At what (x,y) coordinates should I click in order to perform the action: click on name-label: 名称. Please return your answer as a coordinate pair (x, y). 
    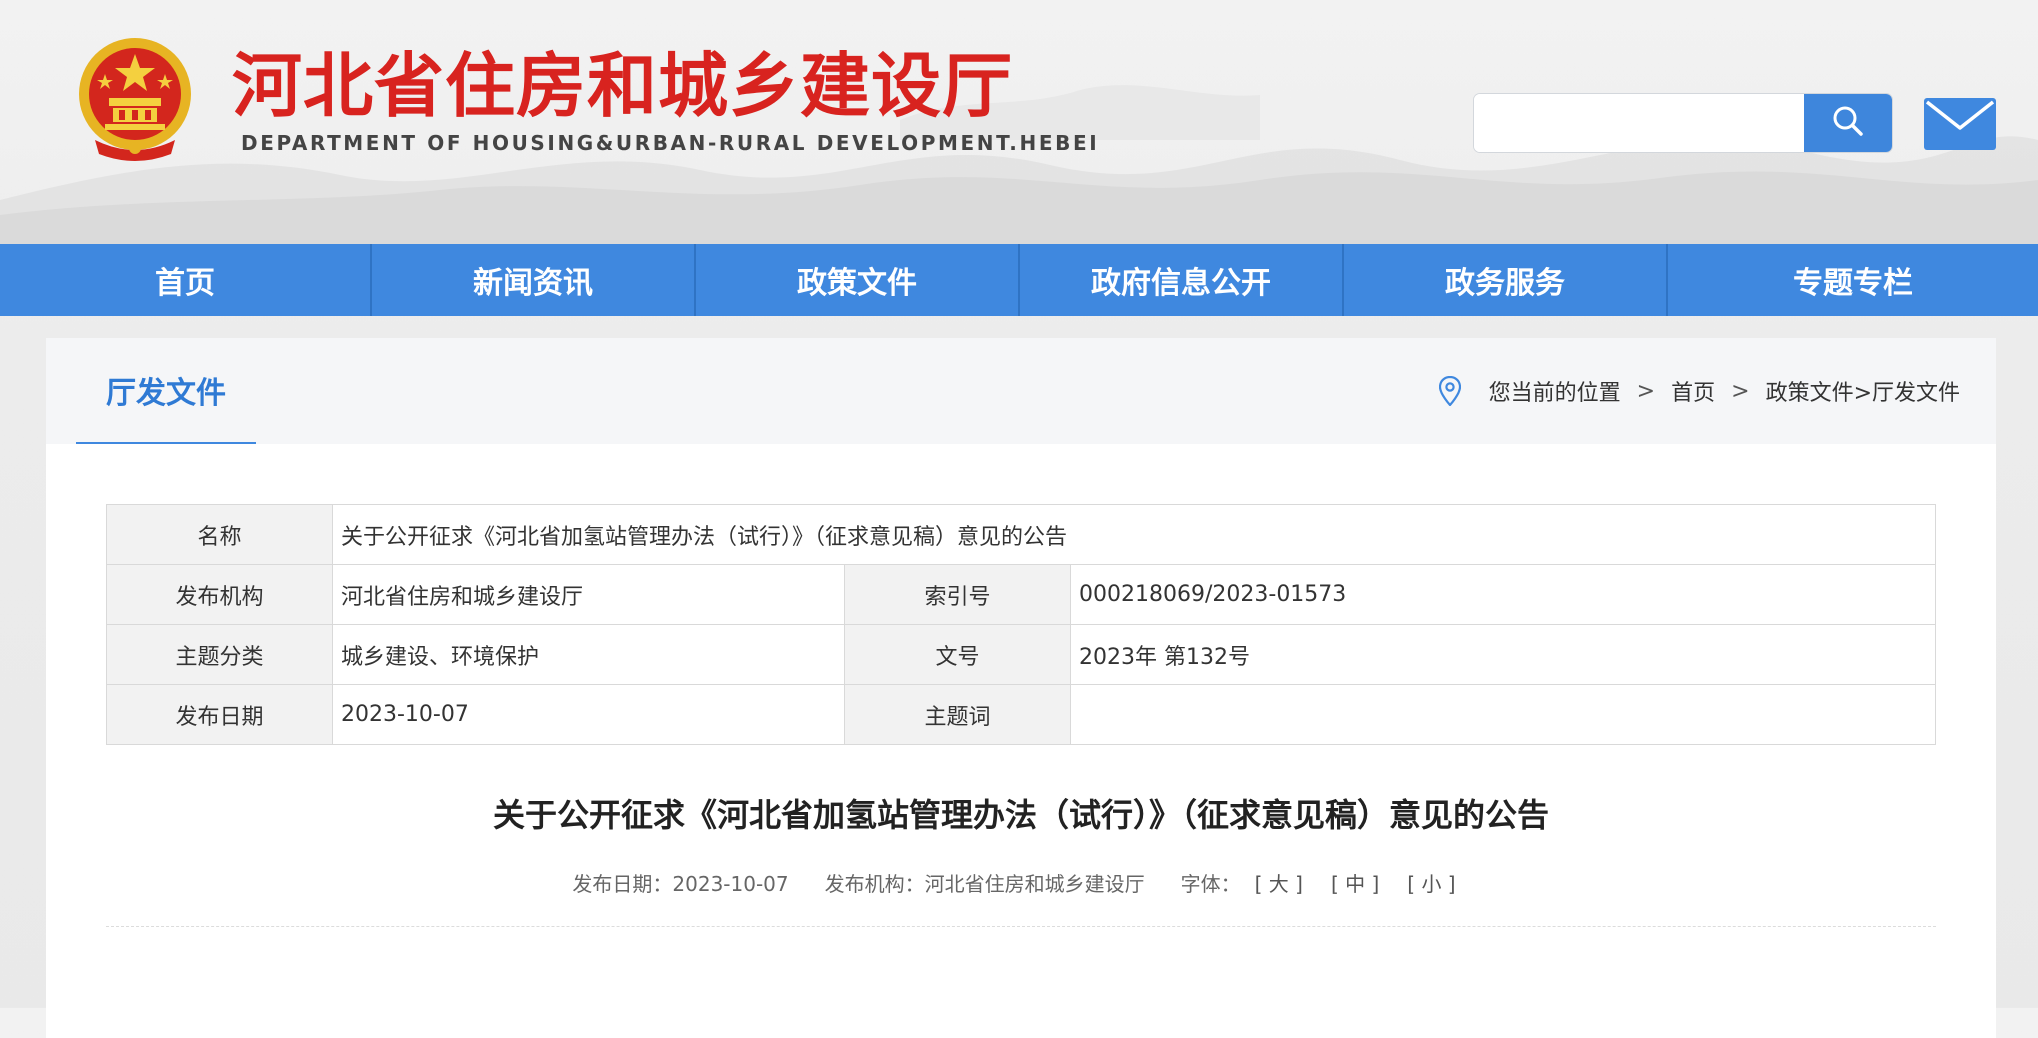
    Looking at the image, I should click on (219, 534).